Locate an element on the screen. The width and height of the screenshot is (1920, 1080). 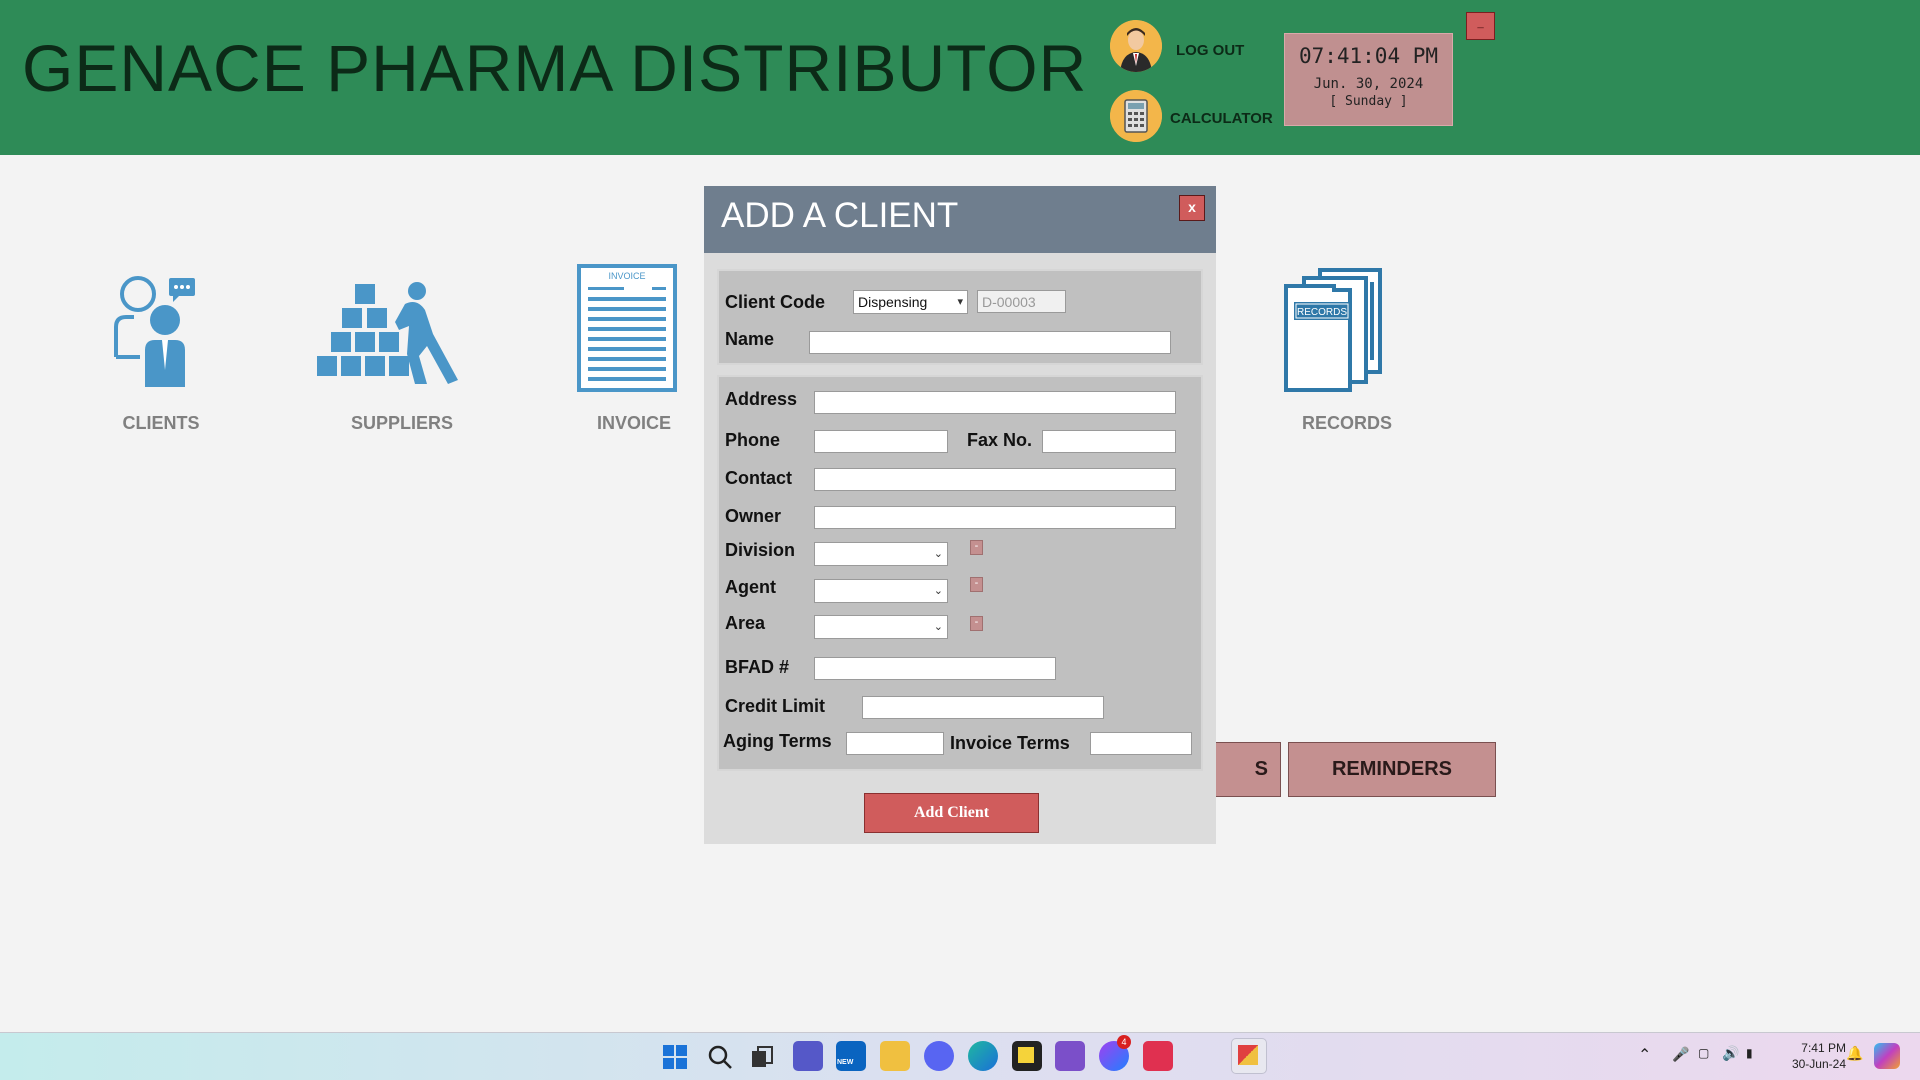
client-type-select: Dispensing ▾ is located at coordinates (910, 302).